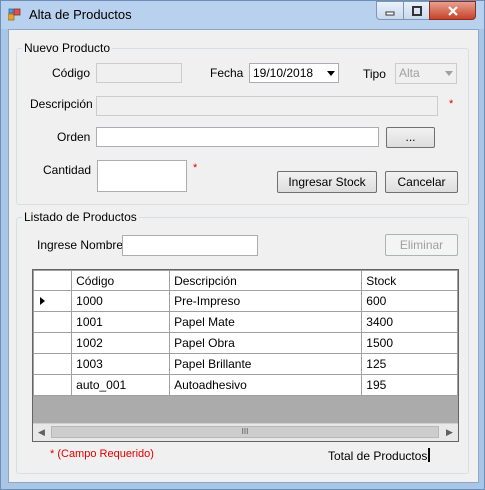 The image size is (485, 490). I want to click on horizontal-scrollbar: ◀ III ▶, so click(245, 432).